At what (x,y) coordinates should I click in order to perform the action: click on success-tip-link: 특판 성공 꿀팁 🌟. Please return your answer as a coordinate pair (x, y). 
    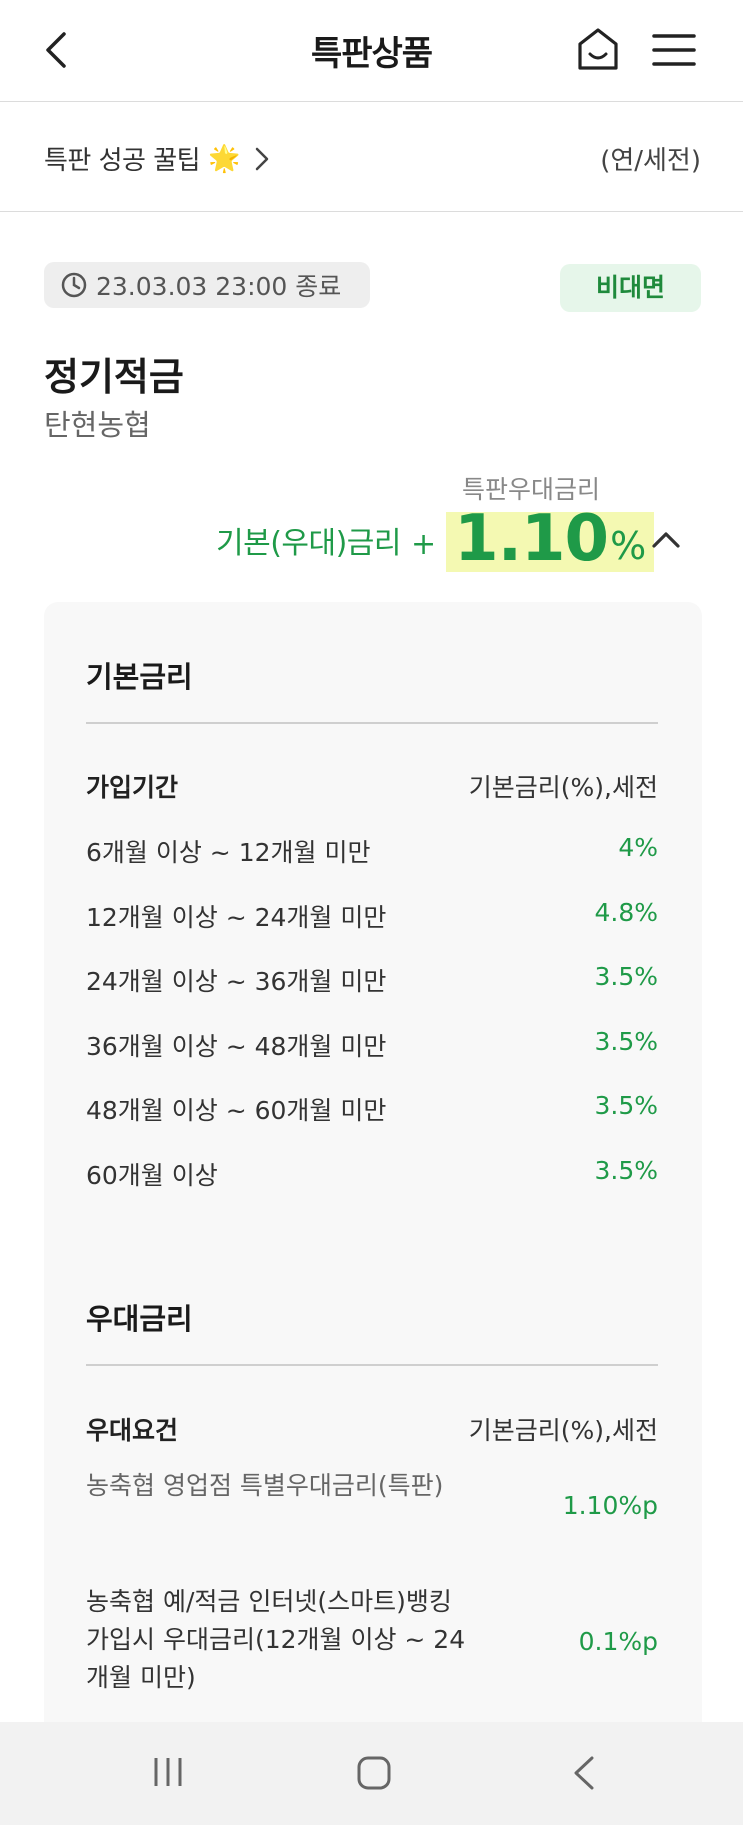
    Looking at the image, I should click on (157, 158).